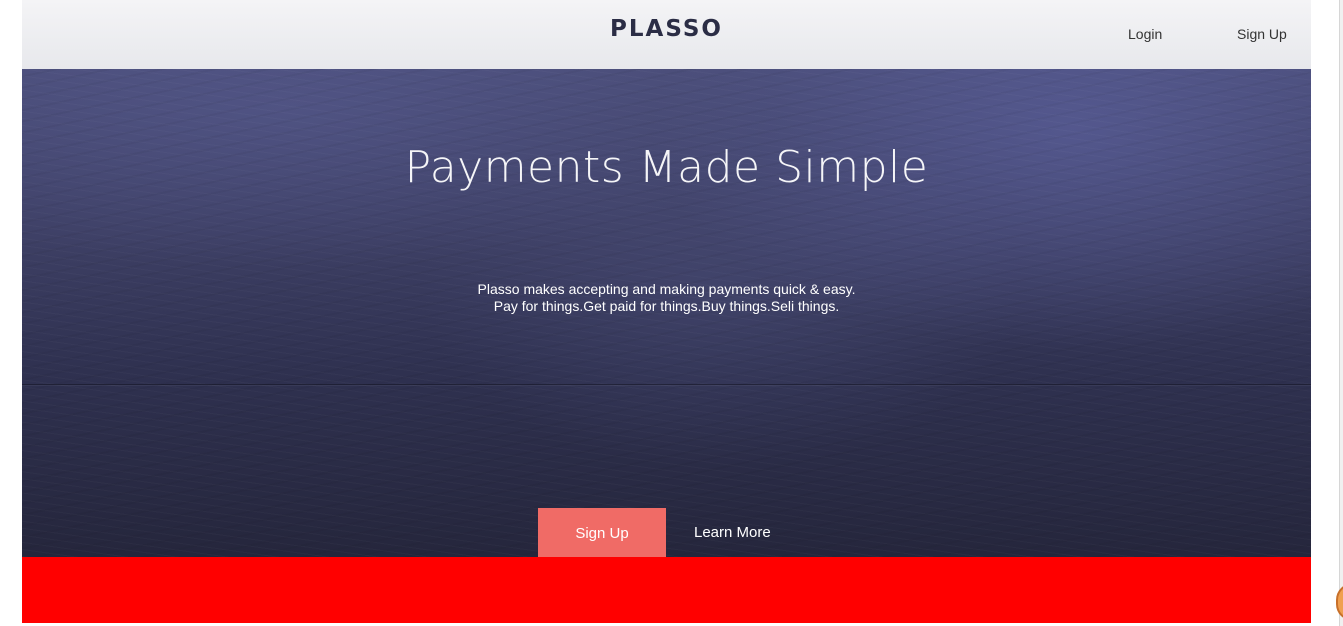 The image size is (1343, 626). What do you see at coordinates (666, 590) in the screenshot?
I see `red-section-band` at bounding box center [666, 590].